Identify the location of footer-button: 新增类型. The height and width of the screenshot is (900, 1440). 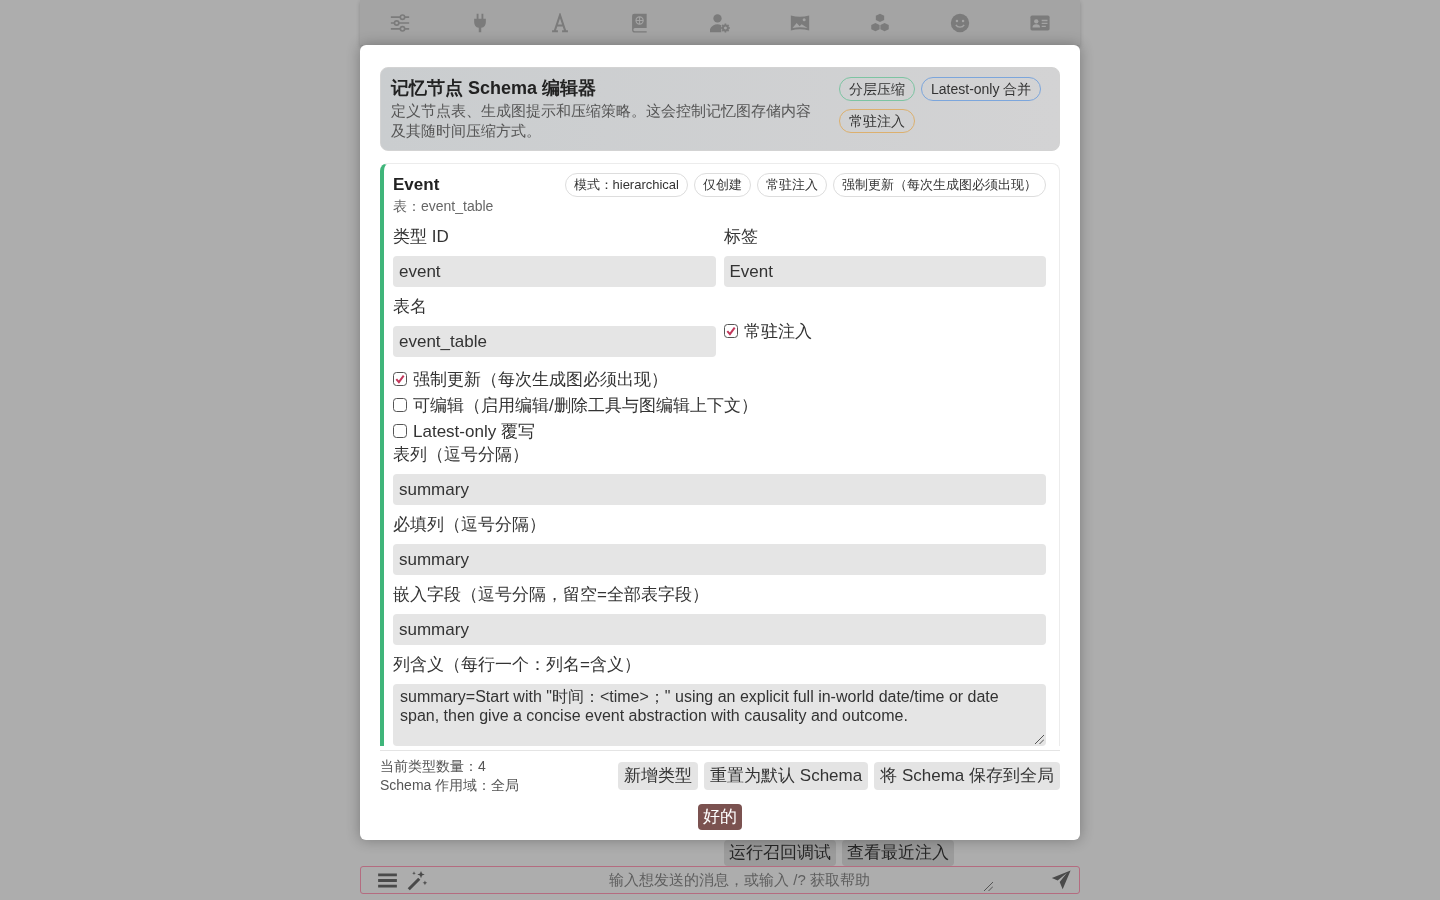
(658, 776).